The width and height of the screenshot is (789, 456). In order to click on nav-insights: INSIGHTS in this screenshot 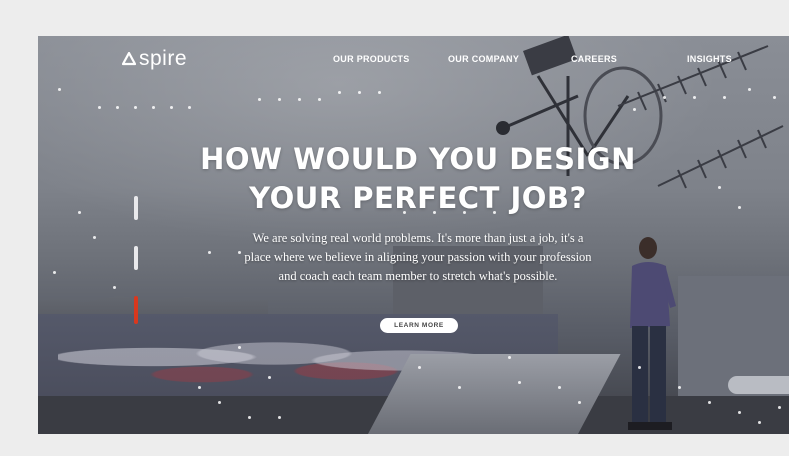, I will do `click(709, 59)`.